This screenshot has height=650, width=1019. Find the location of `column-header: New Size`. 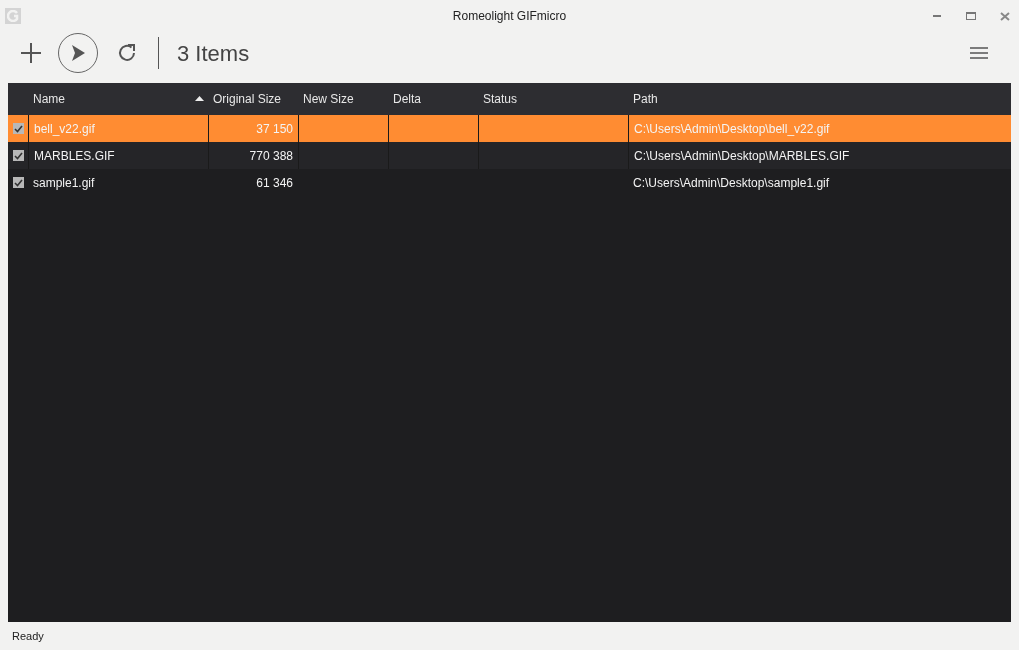

column-header: New Size is located at coordinates (343, 99).